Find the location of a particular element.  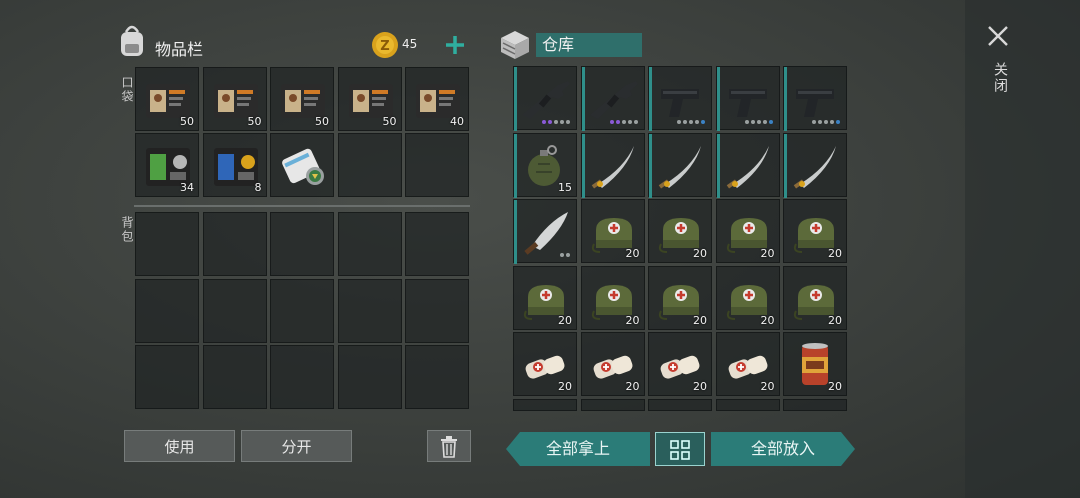

pocket-slot: 40 is located at coordinates (437, 99).